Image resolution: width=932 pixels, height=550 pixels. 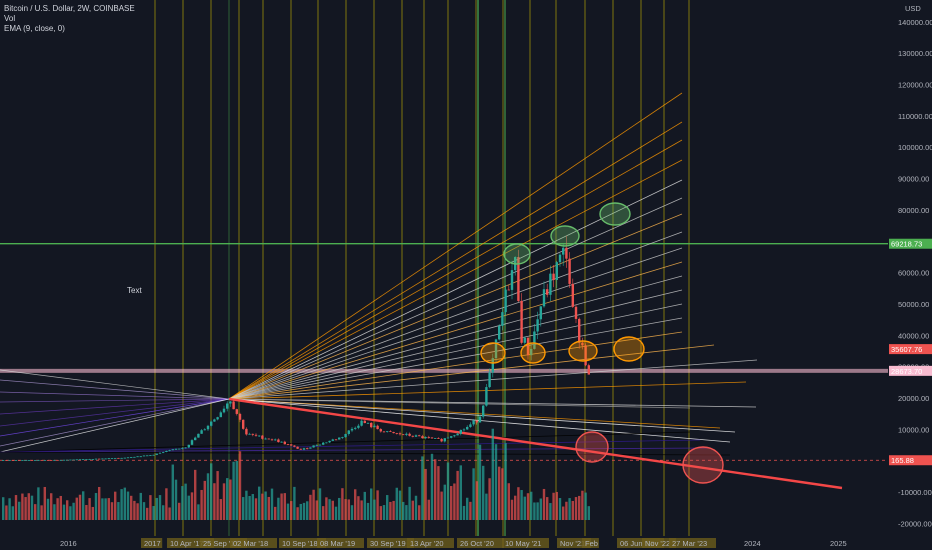 I want to click on x-date-label: 2017, so click(x=152, y=543).